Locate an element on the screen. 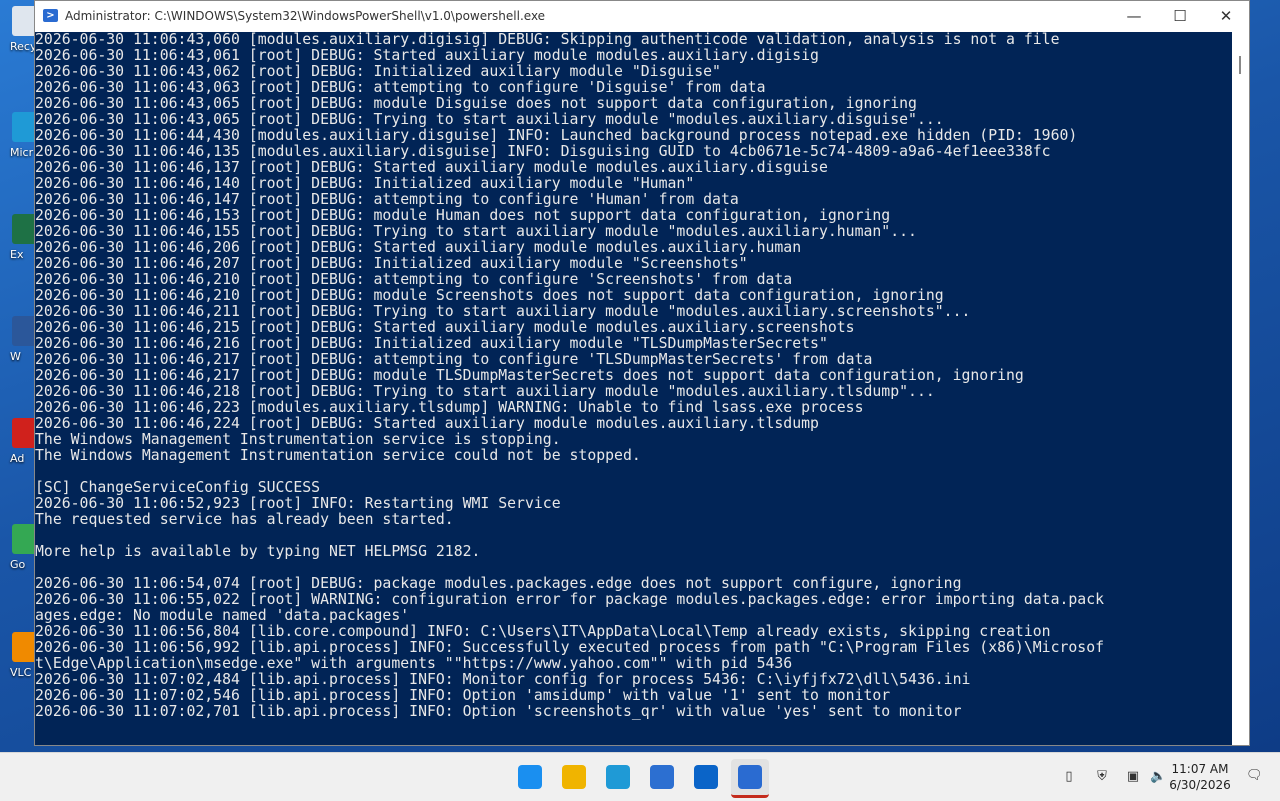 This screenshot has height=801, width=1280. store-button is located at coordinates (662, 777).